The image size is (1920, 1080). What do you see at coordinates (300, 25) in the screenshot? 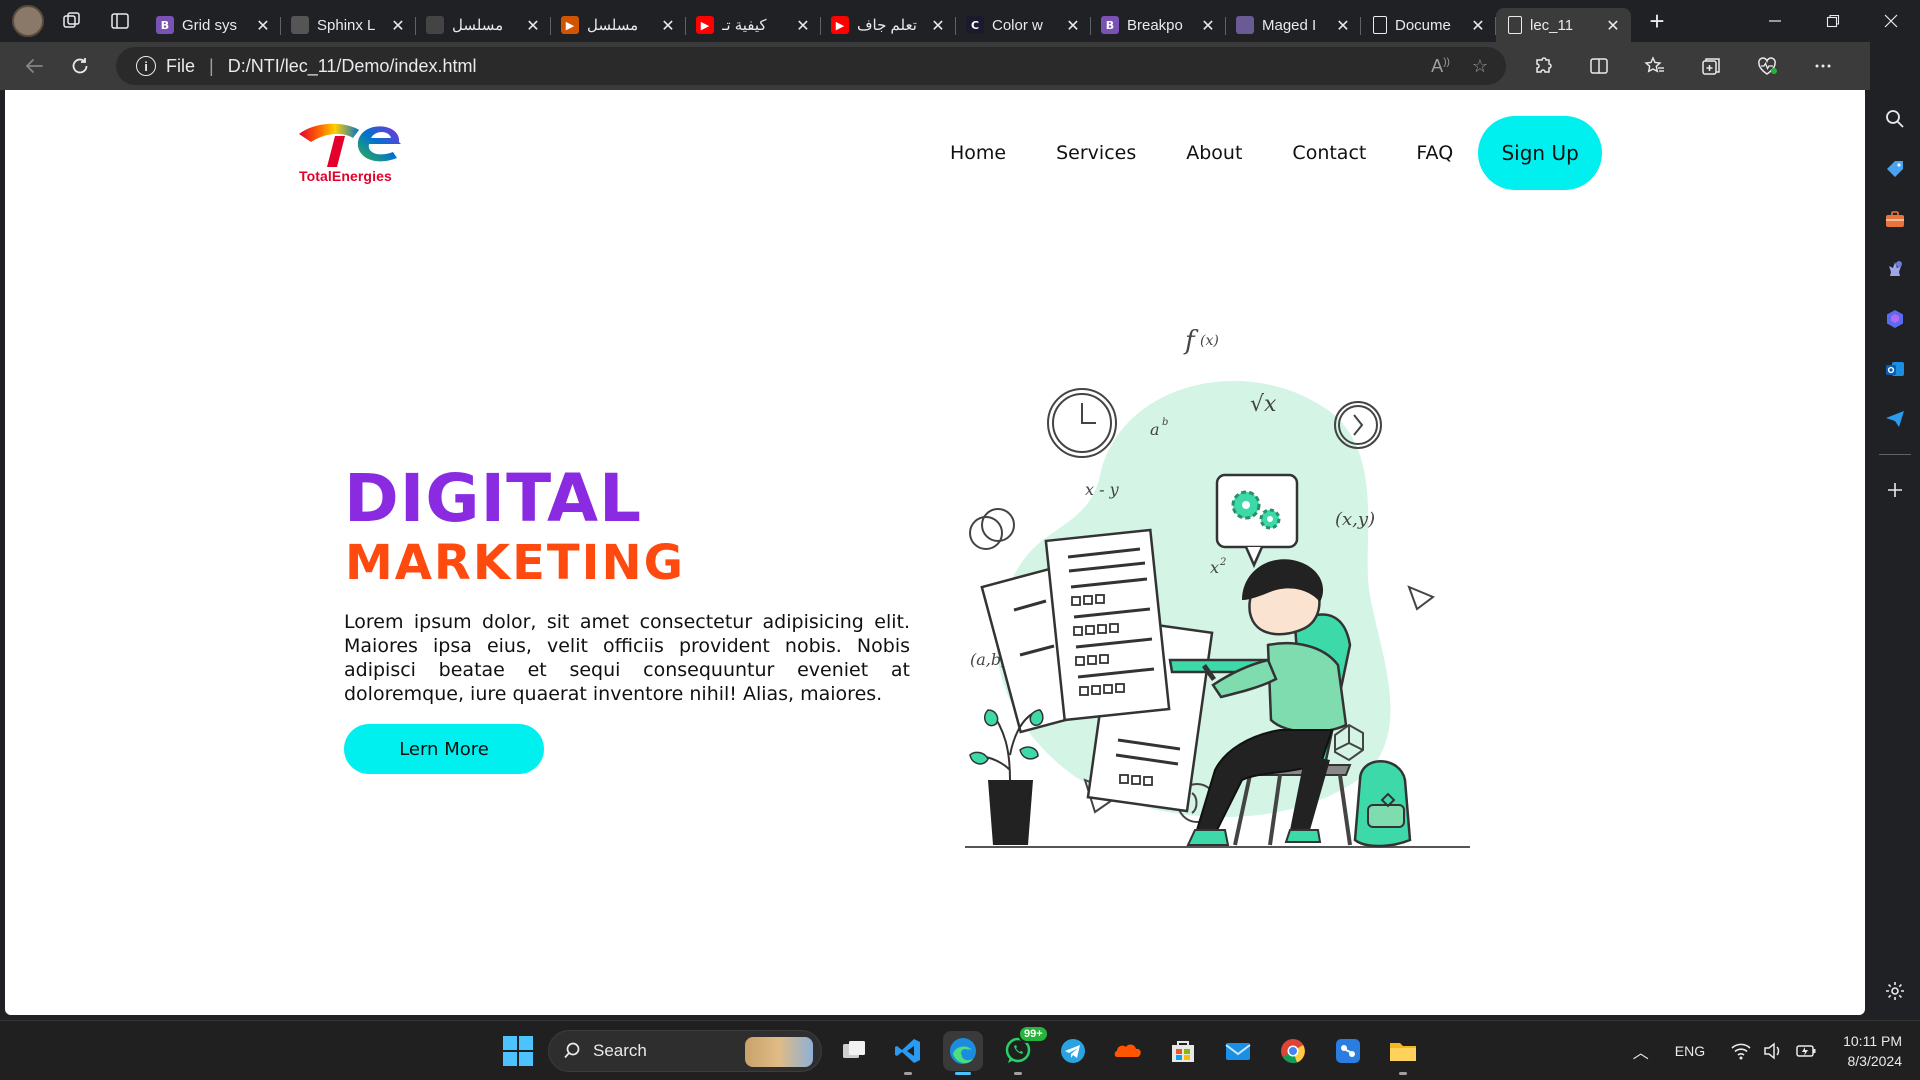
I see `sphinx-icon` at bounding box center [300, 25].